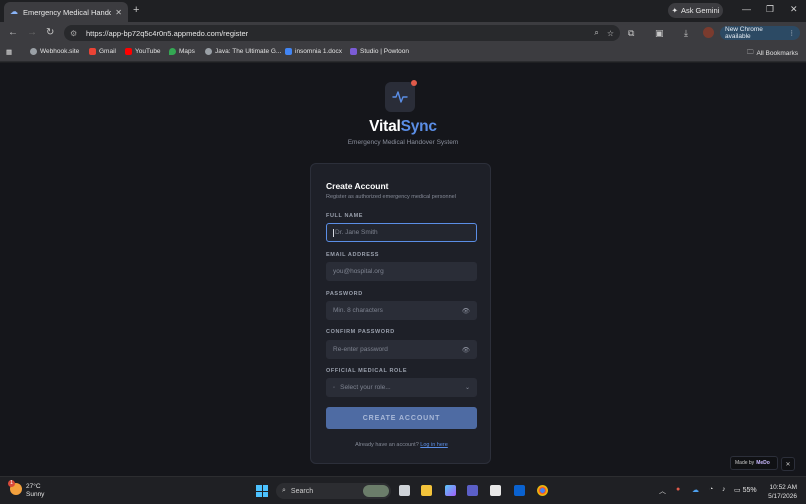 This screenshot has width=806, height=504. What do you see at coordinates (401, 271) in the screenshot?
I see `email-input: you@hospital.org` at bounding box center [401, 271].